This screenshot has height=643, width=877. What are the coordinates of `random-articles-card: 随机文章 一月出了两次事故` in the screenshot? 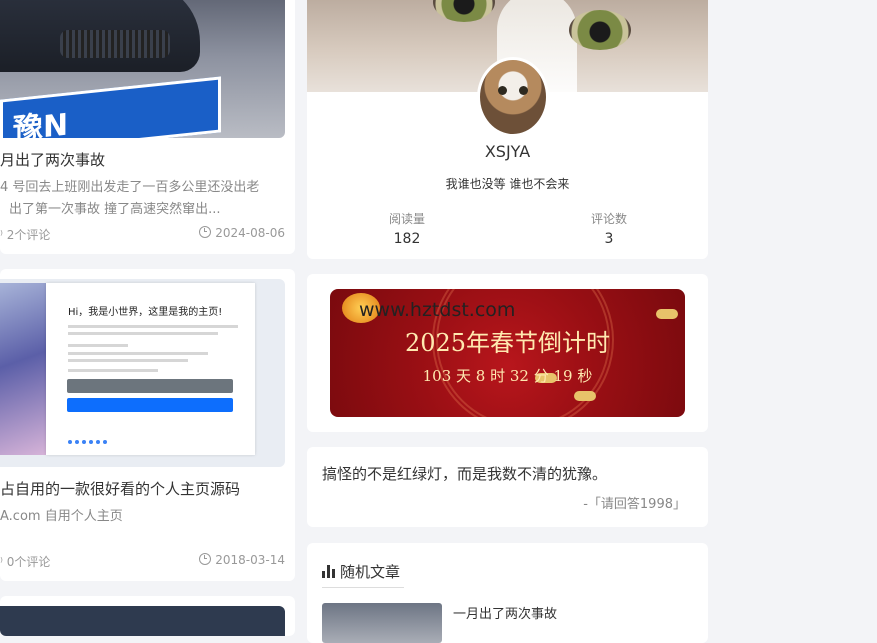 It's located at (507, 593).